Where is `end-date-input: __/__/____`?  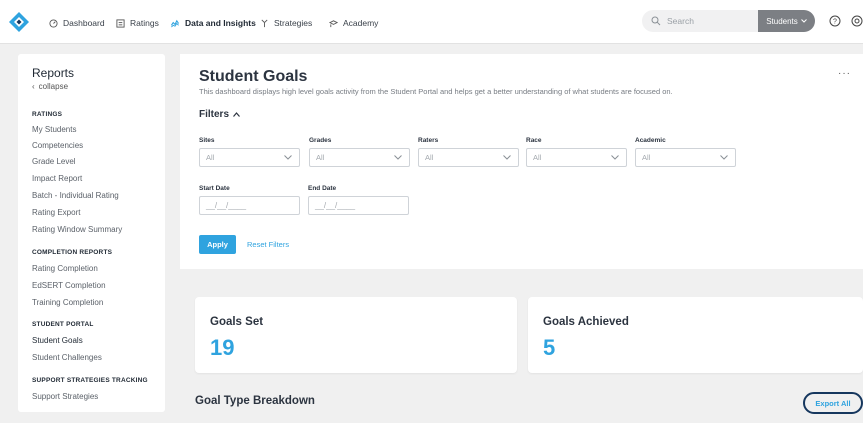 end-date-input: __/__/____ is located at coordinates (358, 205).